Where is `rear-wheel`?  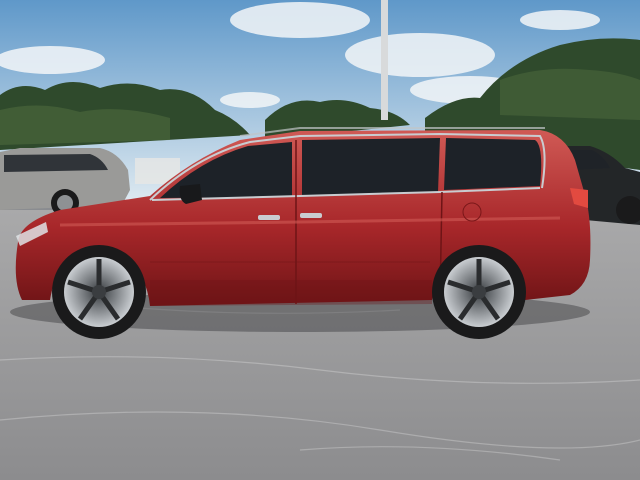 rear-wheel is located at coordinates (479, 292).